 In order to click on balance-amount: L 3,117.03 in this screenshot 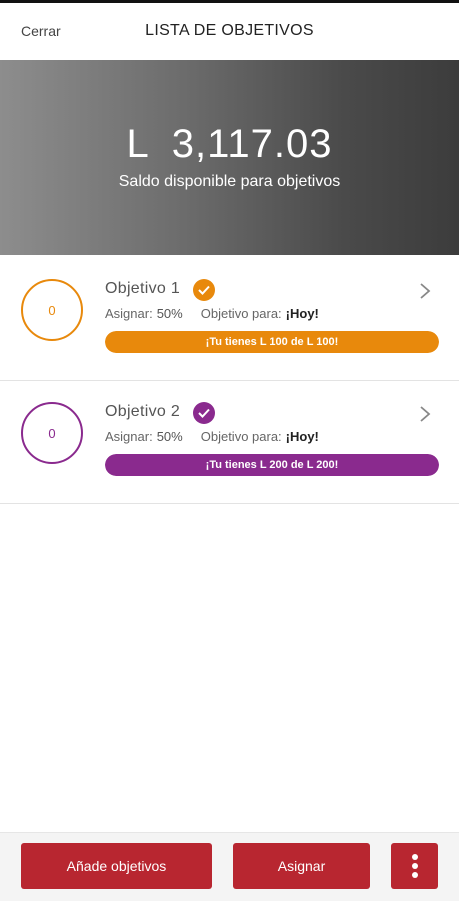, I will do `click(229, 144)`.